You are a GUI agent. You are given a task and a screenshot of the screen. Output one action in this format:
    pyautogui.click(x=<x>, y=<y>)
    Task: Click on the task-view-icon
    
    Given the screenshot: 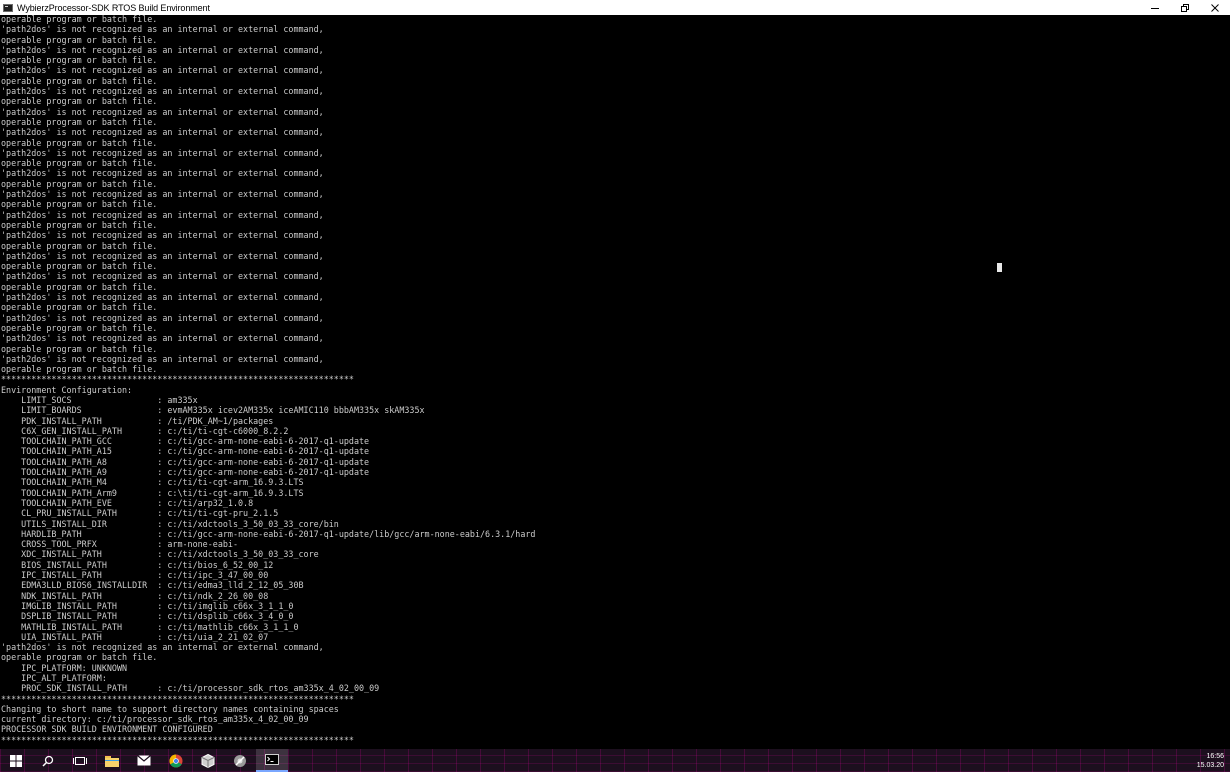 What is the action you would take?
    pyautogui.click(x=80, y=760)
    